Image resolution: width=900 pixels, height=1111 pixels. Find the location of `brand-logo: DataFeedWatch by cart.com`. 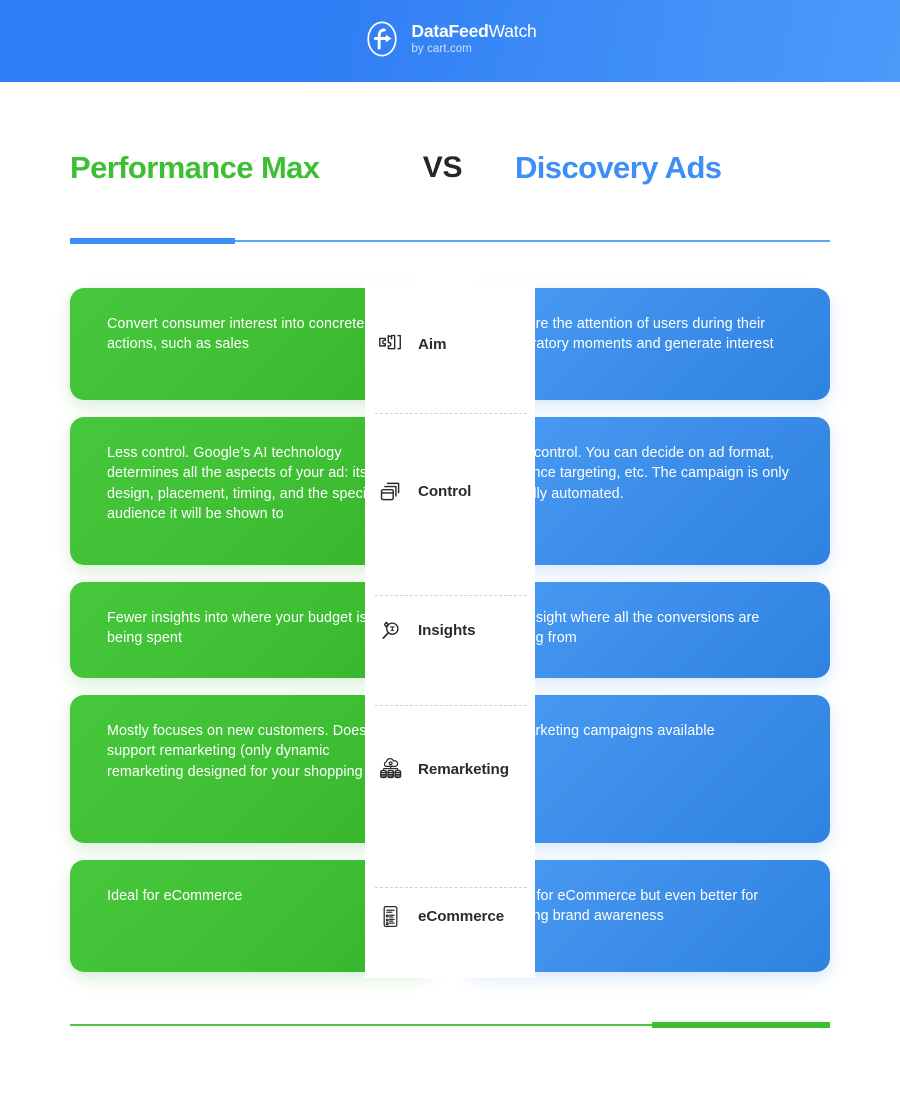

brand-logo: DataFeedWatch by cart.com is located at coordinates (450, 39).